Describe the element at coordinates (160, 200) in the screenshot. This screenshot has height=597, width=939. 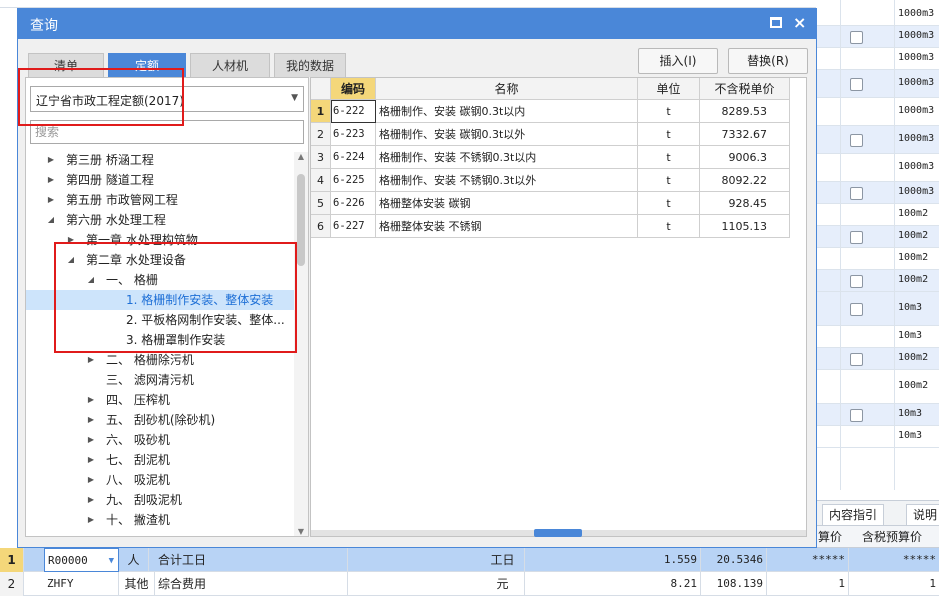
I see `tree-node: ▶ 第五册 市政管网工程` at that location.